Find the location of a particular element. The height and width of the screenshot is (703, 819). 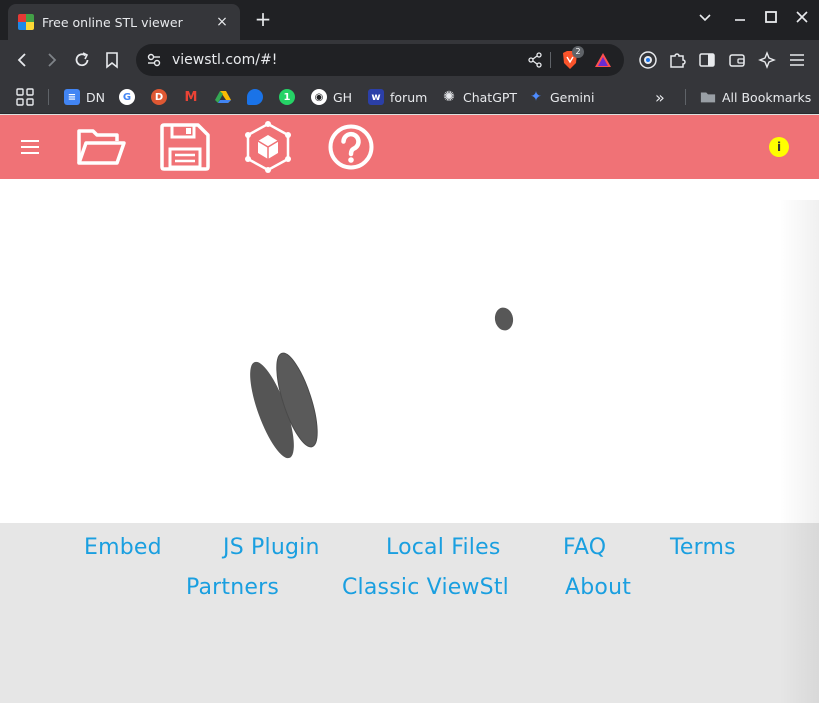

chatgpt-icon: ✺ is located at coordinates (449, 97).